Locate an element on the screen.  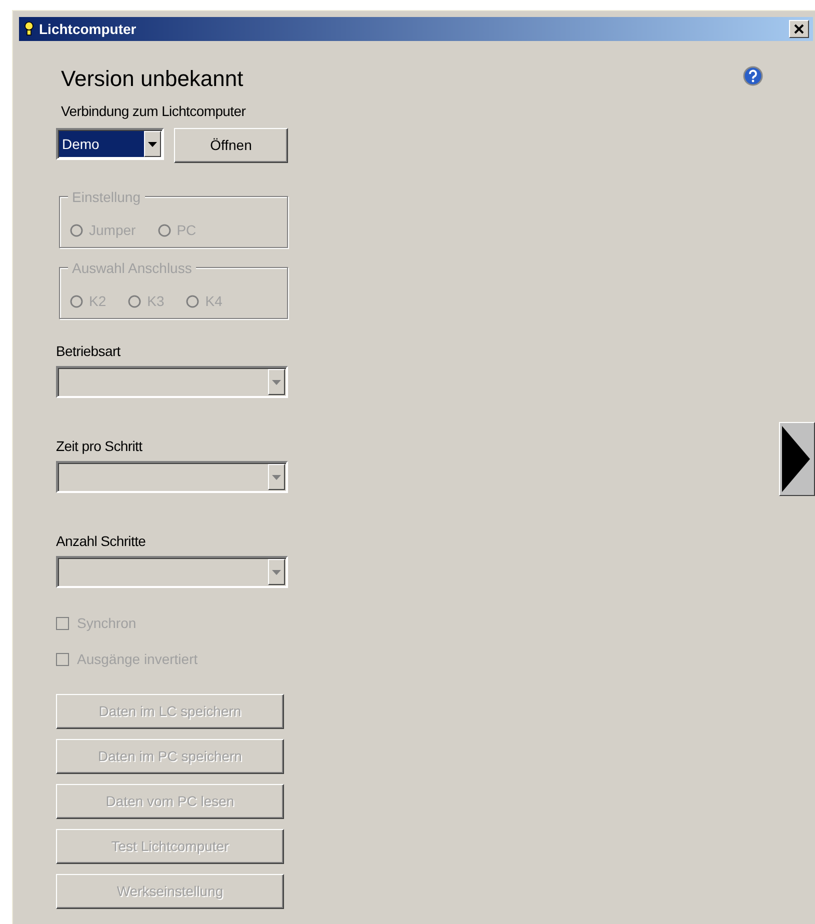
help-icon is located at coordinates (753, 76).